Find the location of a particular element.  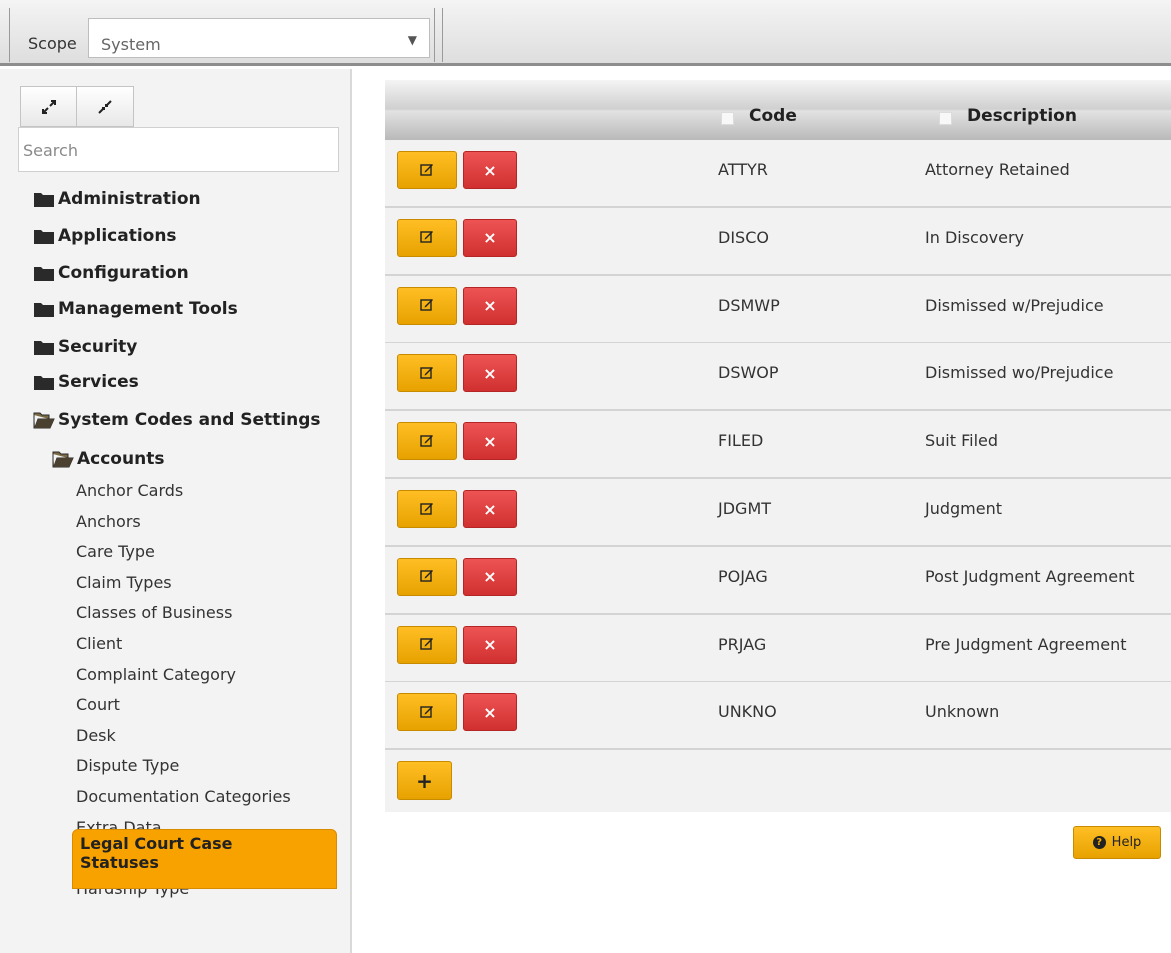

cell-code: UNKNO is located at coordinates (747, 712).